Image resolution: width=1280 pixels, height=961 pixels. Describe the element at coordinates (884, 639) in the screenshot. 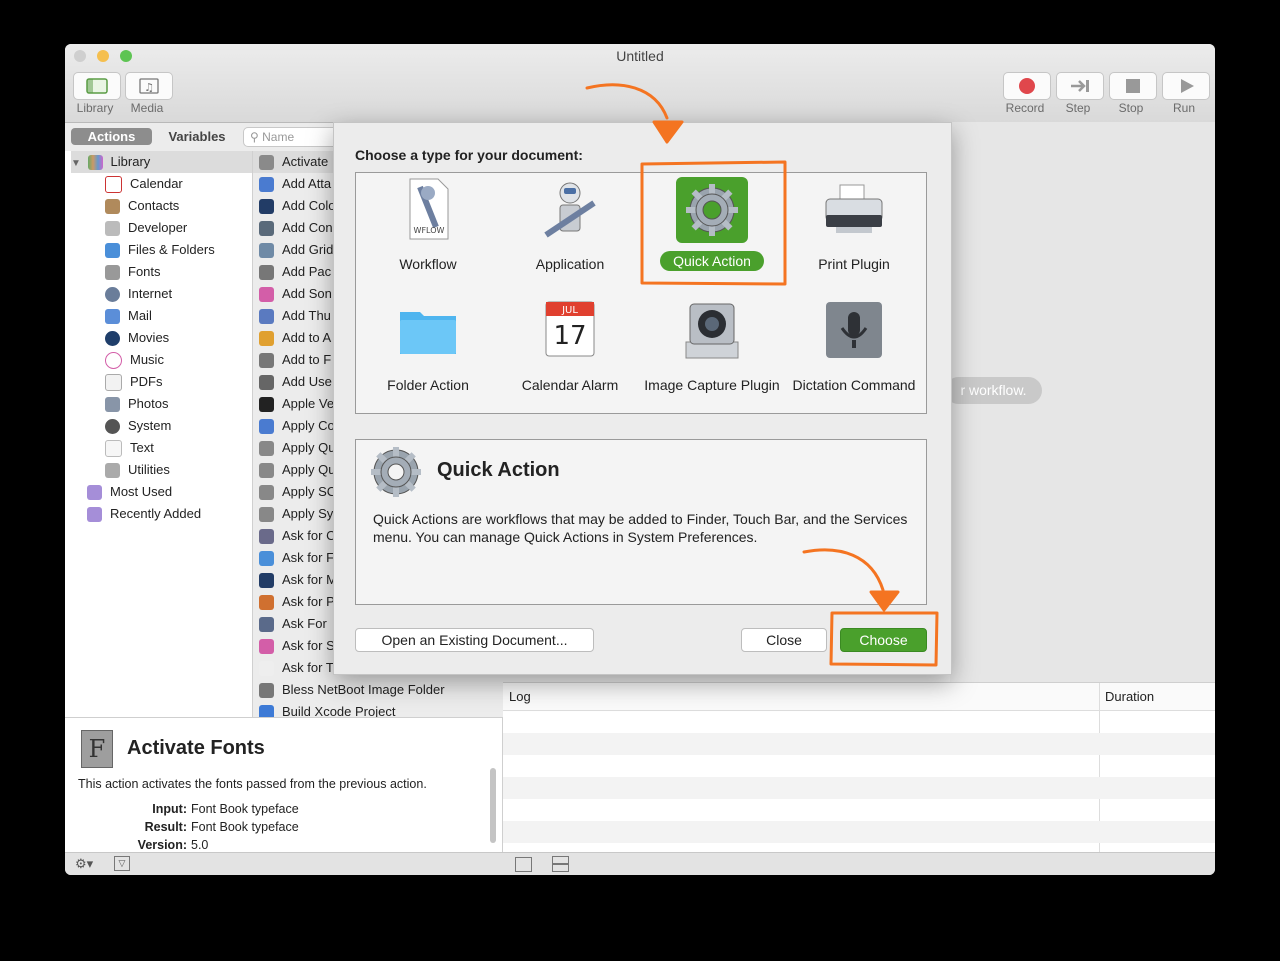

I see `highlight-choose-button` at that location.